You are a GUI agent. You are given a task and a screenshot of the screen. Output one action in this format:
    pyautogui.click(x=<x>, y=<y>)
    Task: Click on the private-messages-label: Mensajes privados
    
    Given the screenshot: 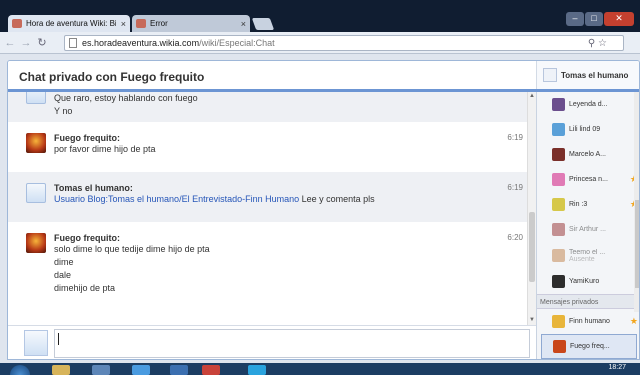 What is the action you would take?
    pyautogui.click(x=588, y=301)
    